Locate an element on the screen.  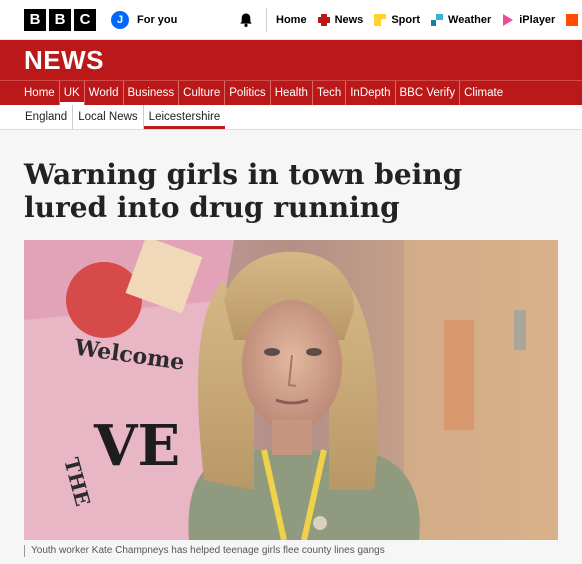
bbc-logo-letter: C is located at coordinates (85, 19).